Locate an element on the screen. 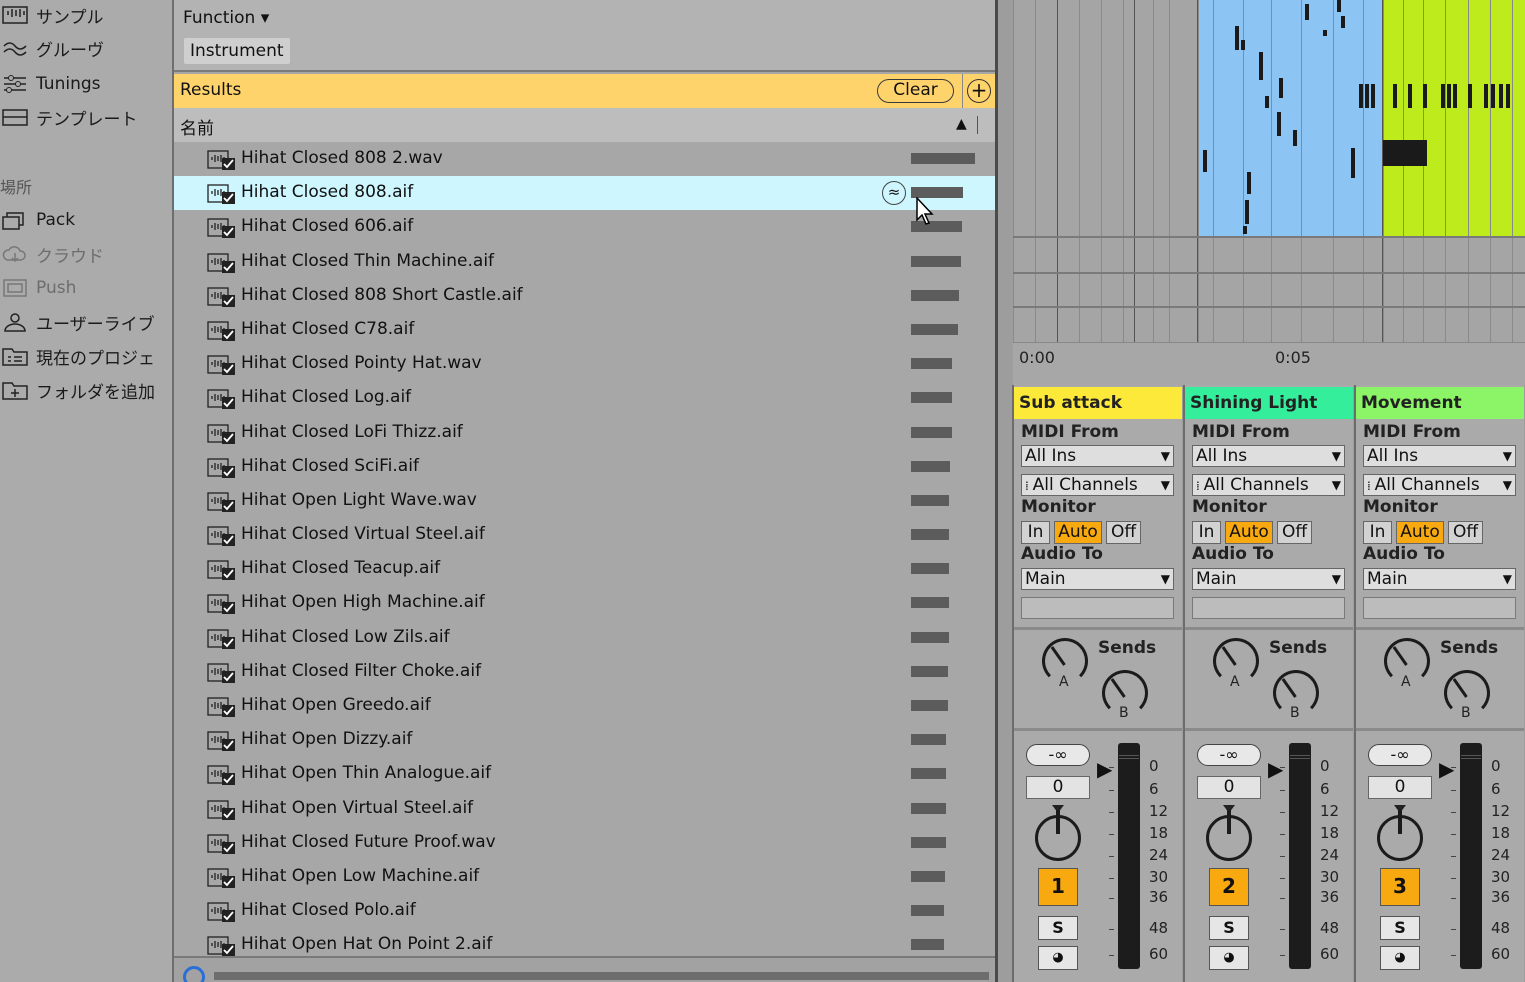 The image size is (1525, 982). result-row: Hihat Closed 606.aif is located at coordinates (584, 227).